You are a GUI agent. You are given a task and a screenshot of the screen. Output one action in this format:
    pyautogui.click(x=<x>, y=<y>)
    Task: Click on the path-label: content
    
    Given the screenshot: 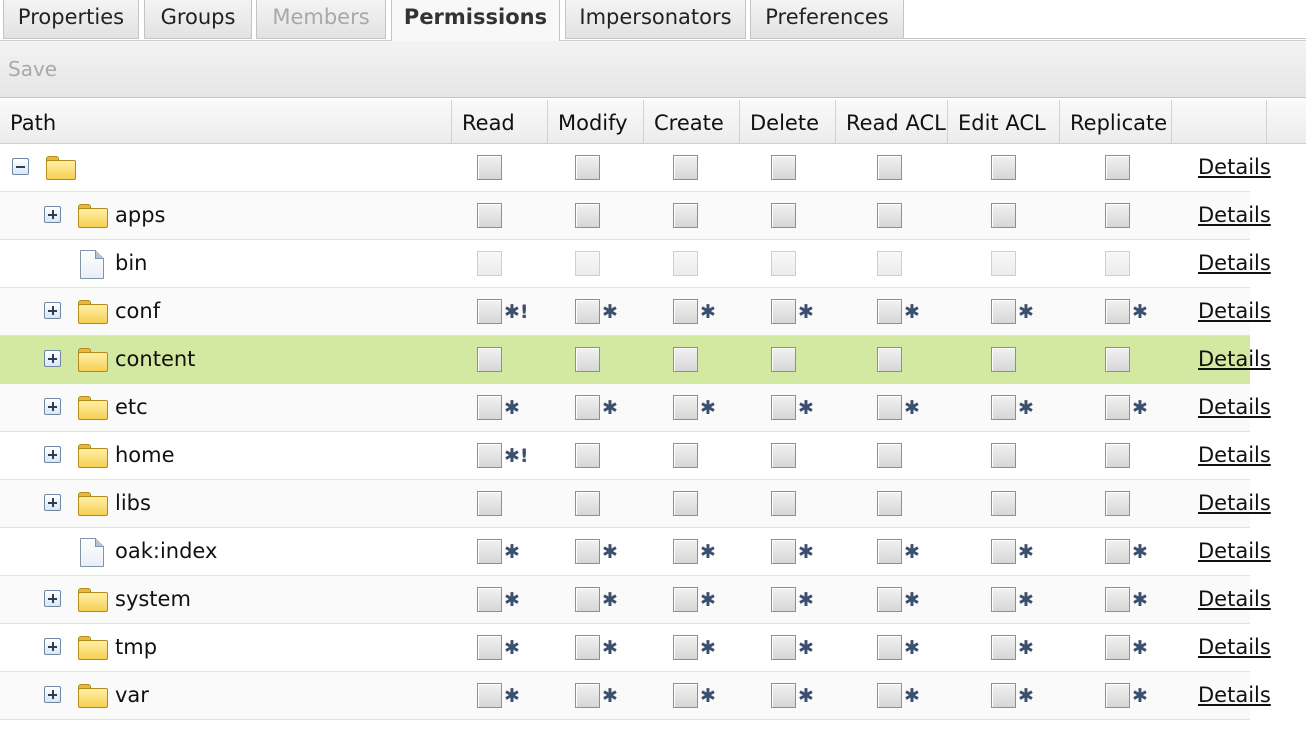 What is the action you would take?
    pyautogui.click(x=155, y=360)
    